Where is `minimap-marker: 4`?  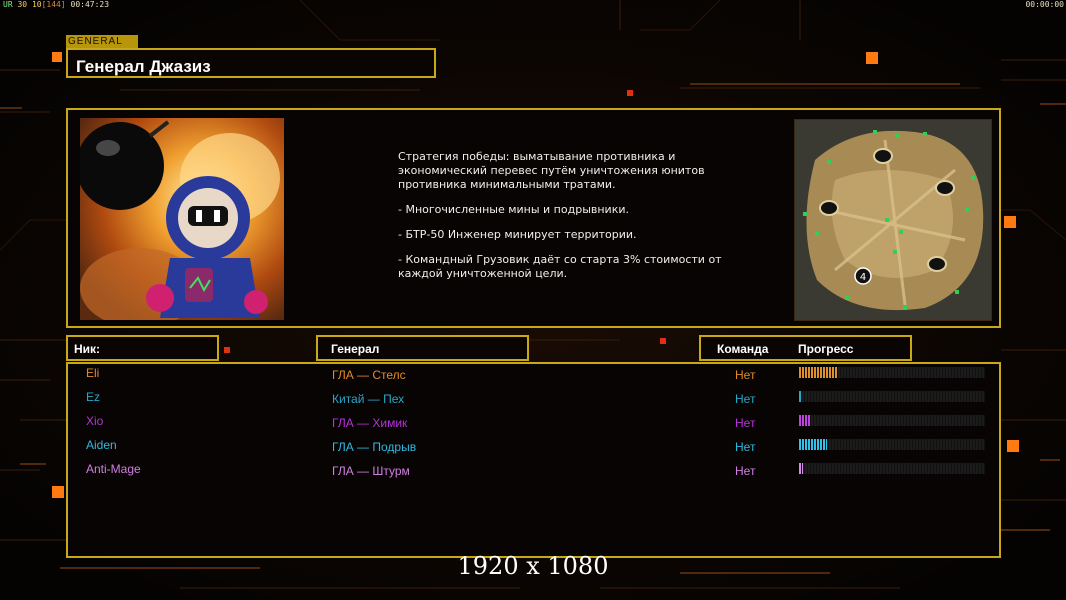 minimap-marker: 4 is located at coordinates (863, 277).